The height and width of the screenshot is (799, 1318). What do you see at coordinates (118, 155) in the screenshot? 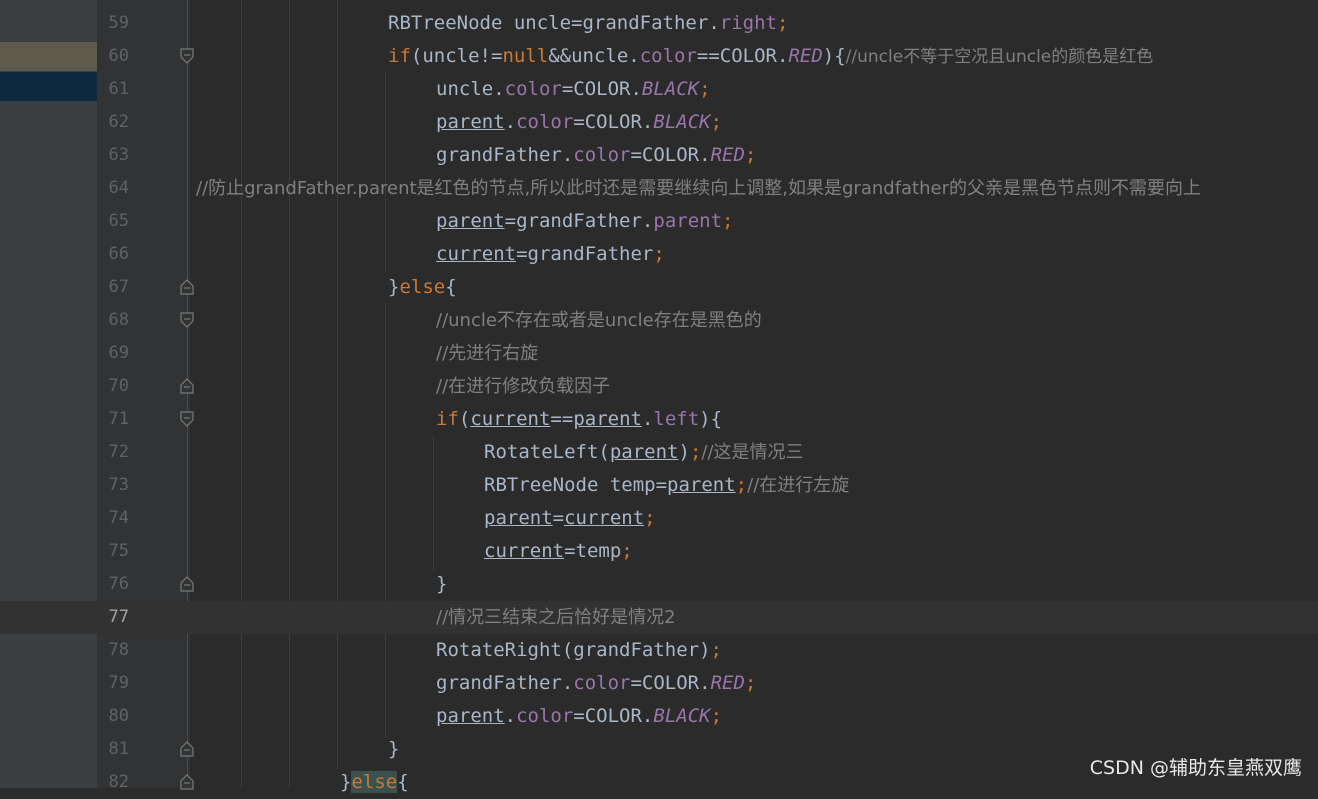
I see `line-number: 63` at bounding box center [118, 155].